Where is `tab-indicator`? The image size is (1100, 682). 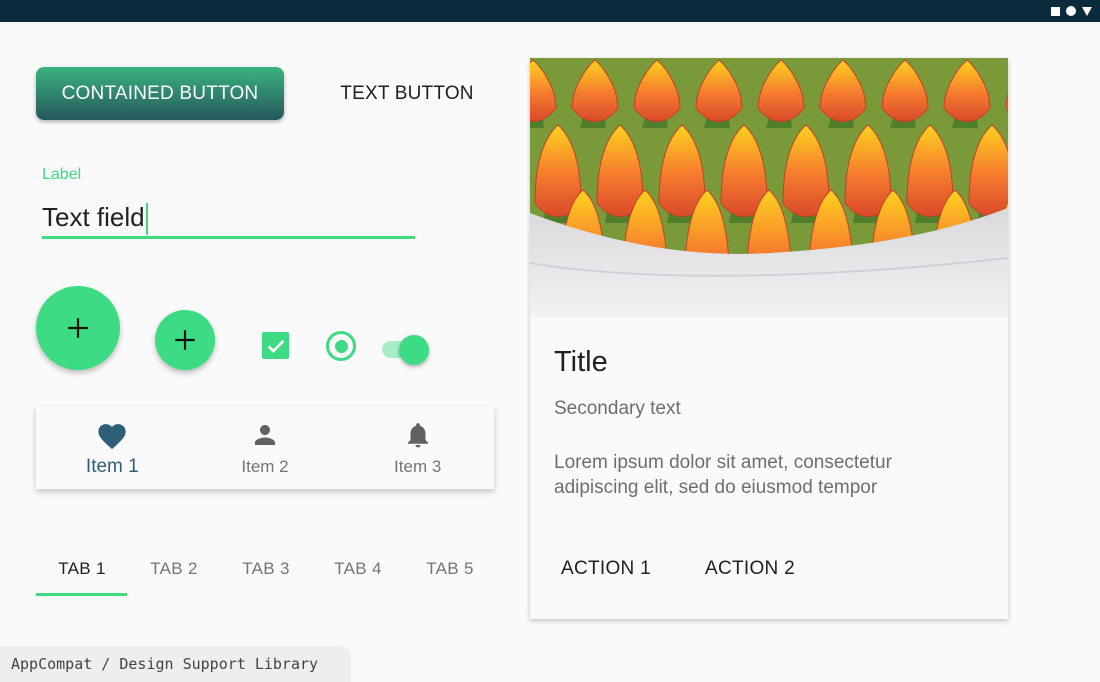
tab-indicator is located at coordinates (81, 594).